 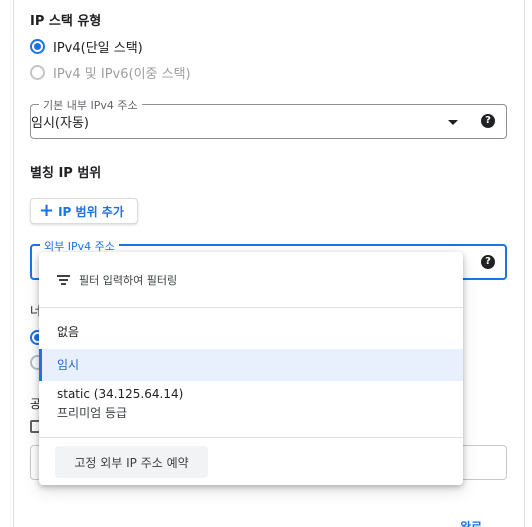 What do you see at coordinates (453, 122) in the screenshot?
I see `chevron-down-icon` at bounding box center [453, 122].